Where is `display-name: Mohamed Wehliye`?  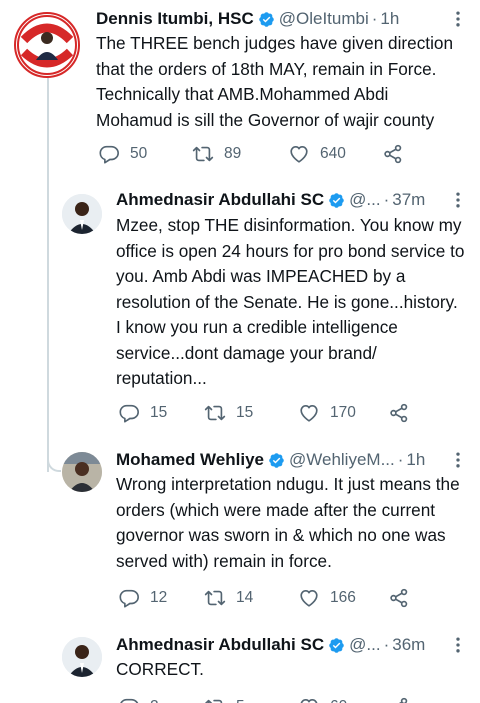
display-name: Mohamed Wehliye is located at coordinates (190, 460).